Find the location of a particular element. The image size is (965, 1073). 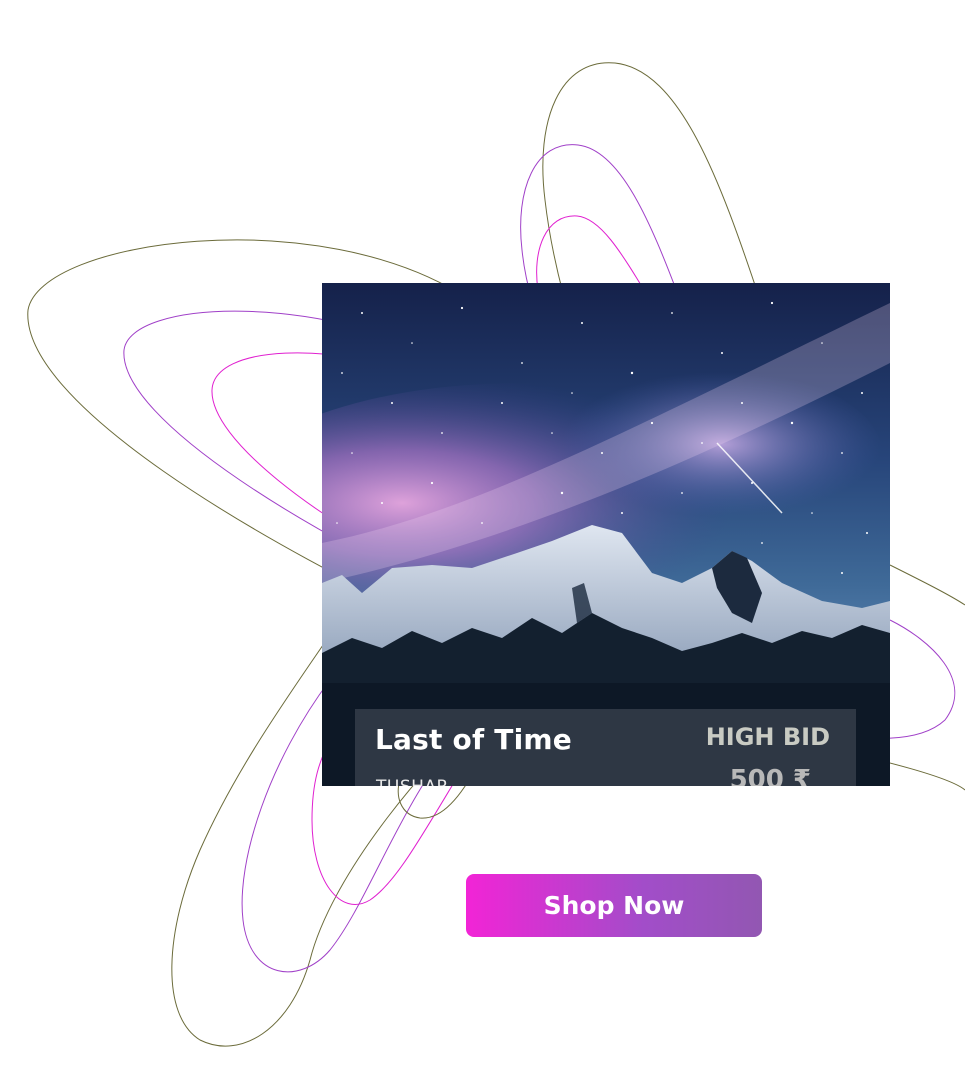

nft-title: Last of Time is located at coordinates (473, 739).